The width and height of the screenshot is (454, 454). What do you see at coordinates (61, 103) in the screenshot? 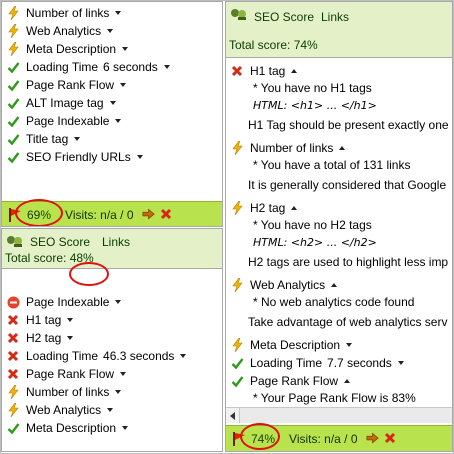
I see `check-row-alt-image-tag: ALT Image tag` at bounding box center [61, 103].